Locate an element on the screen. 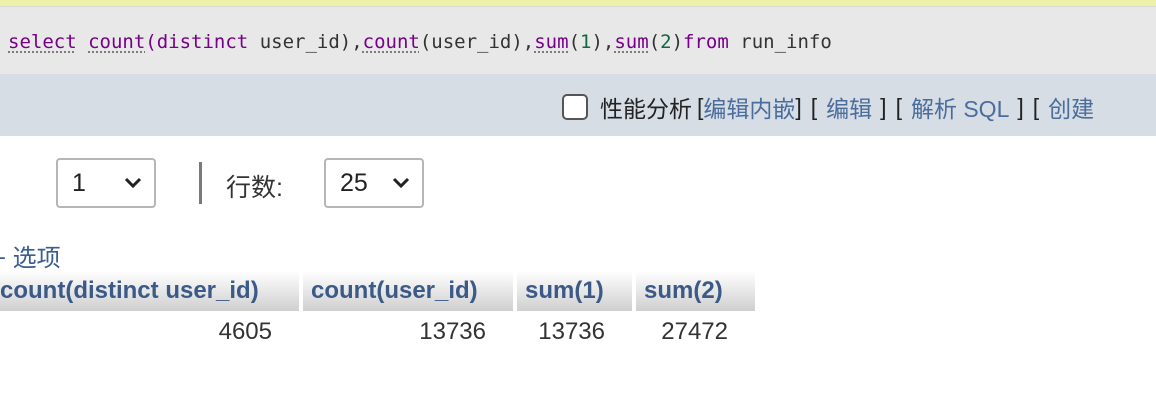 This screenshot has width=1156, height=408. explain-sql-link: 解析 SQL is located at coordinates (960, 107).